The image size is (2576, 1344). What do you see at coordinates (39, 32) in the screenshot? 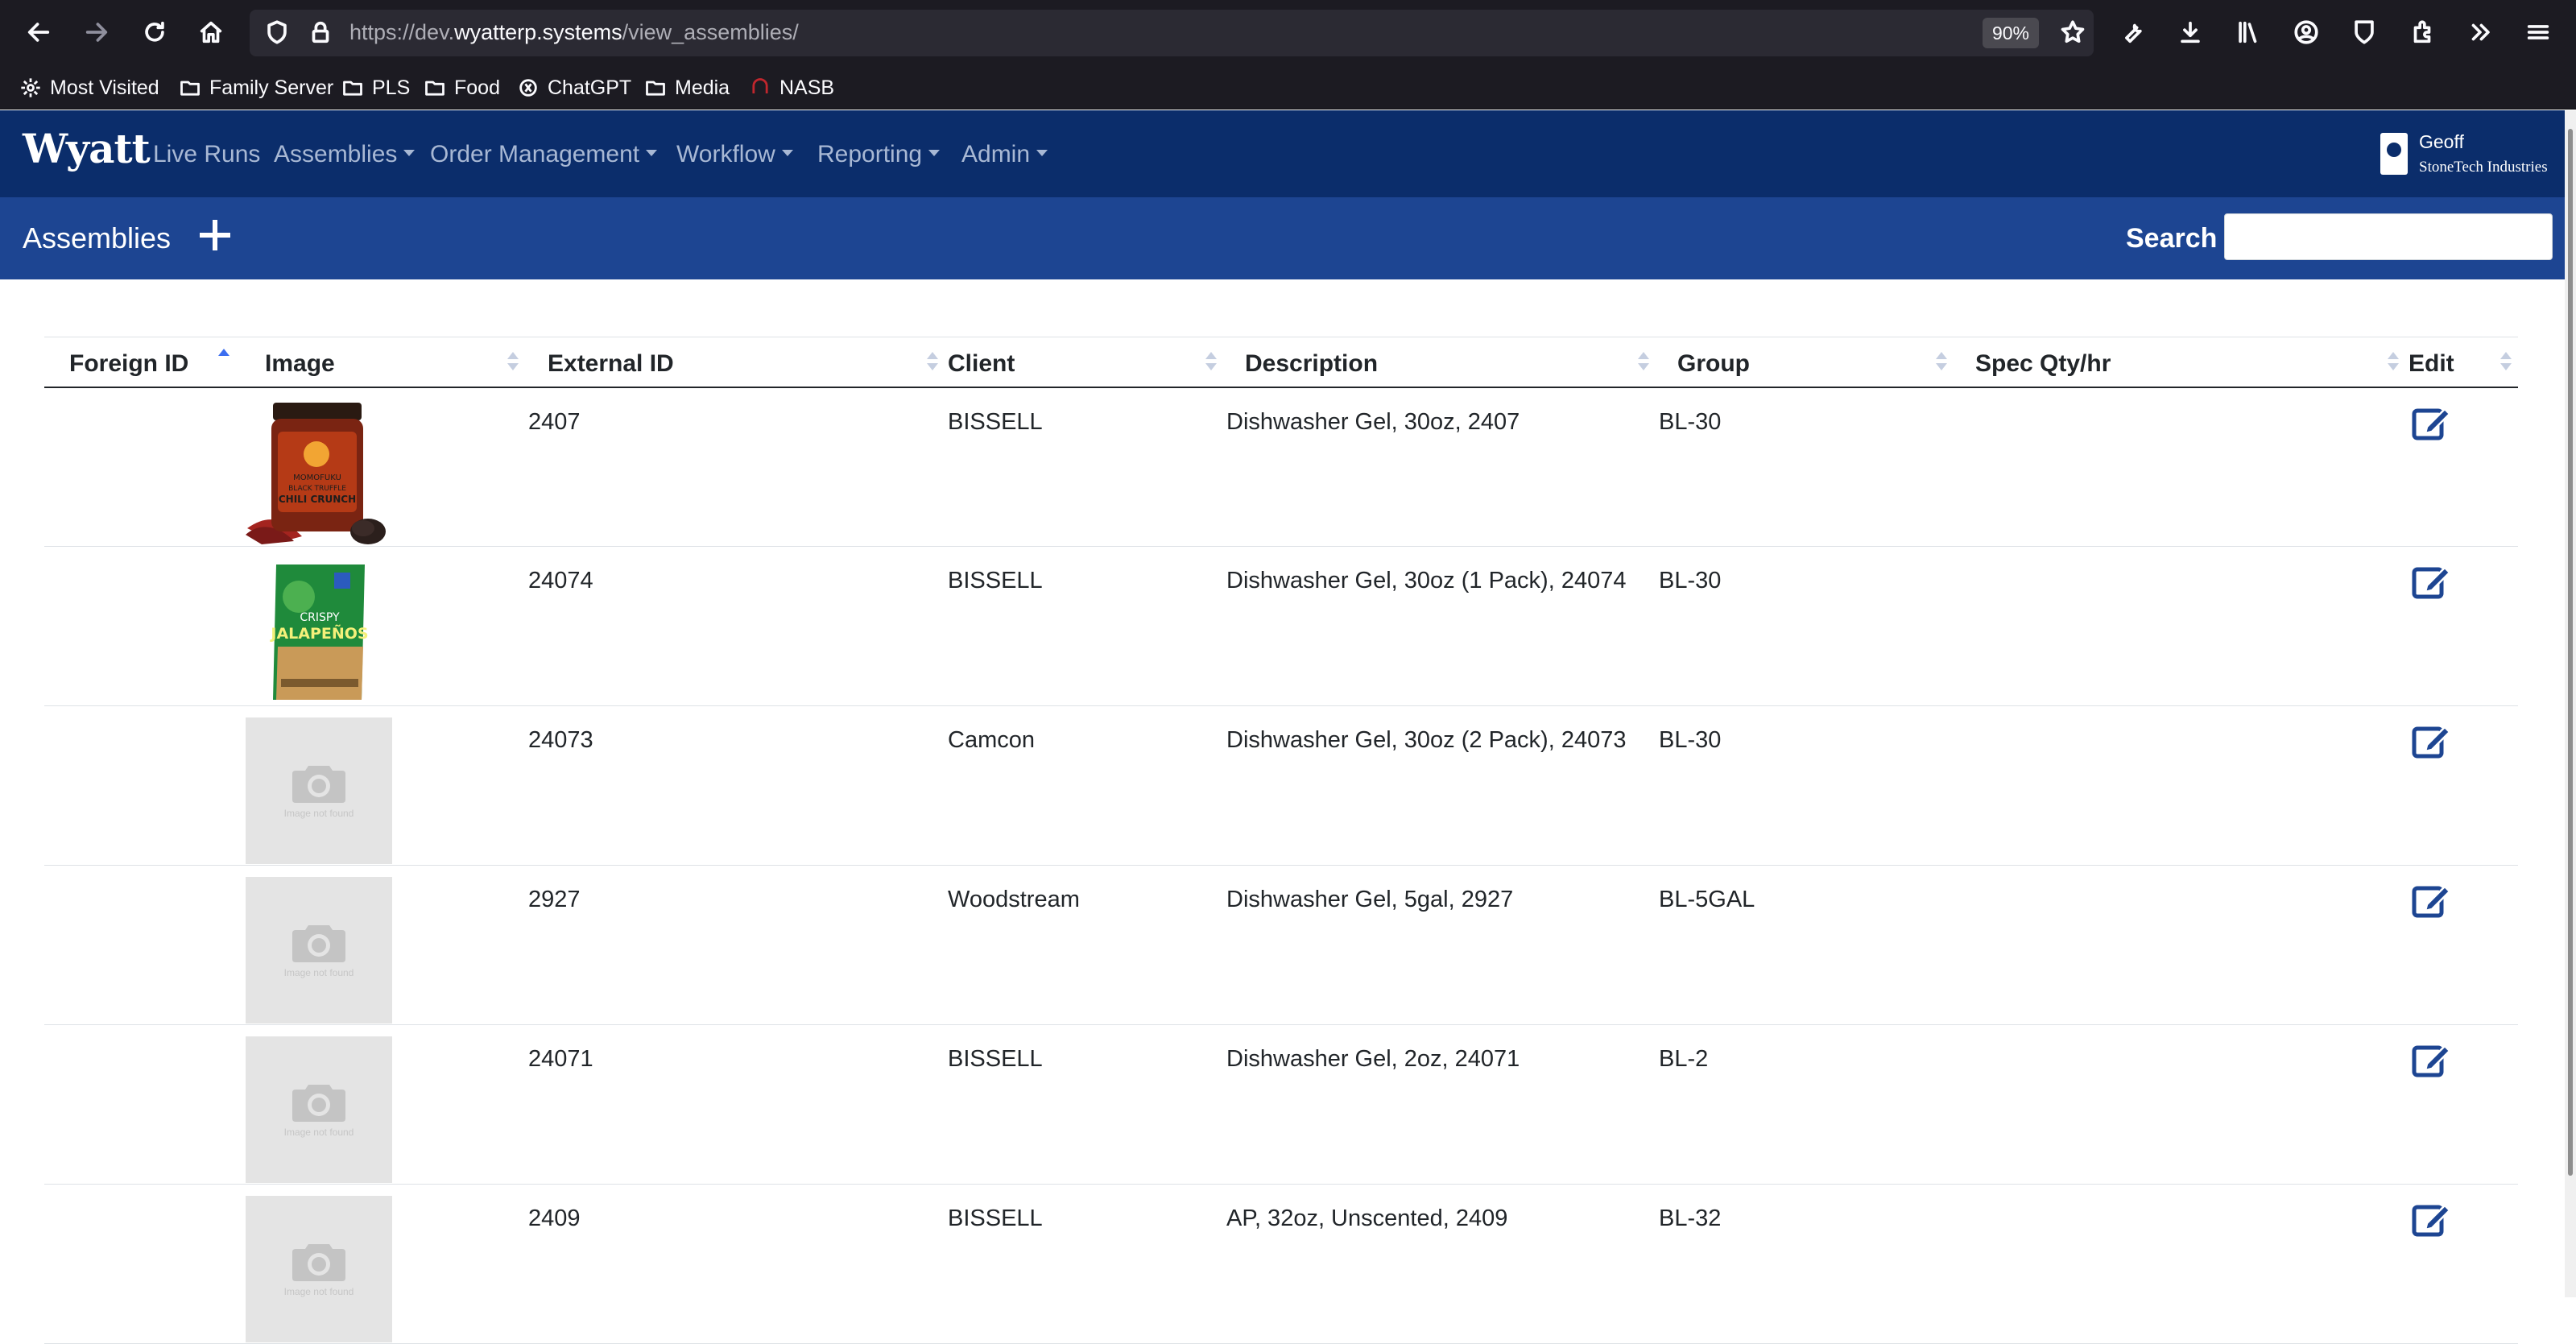
I see `back-arrow-icon` at bounding box center [39, 32].